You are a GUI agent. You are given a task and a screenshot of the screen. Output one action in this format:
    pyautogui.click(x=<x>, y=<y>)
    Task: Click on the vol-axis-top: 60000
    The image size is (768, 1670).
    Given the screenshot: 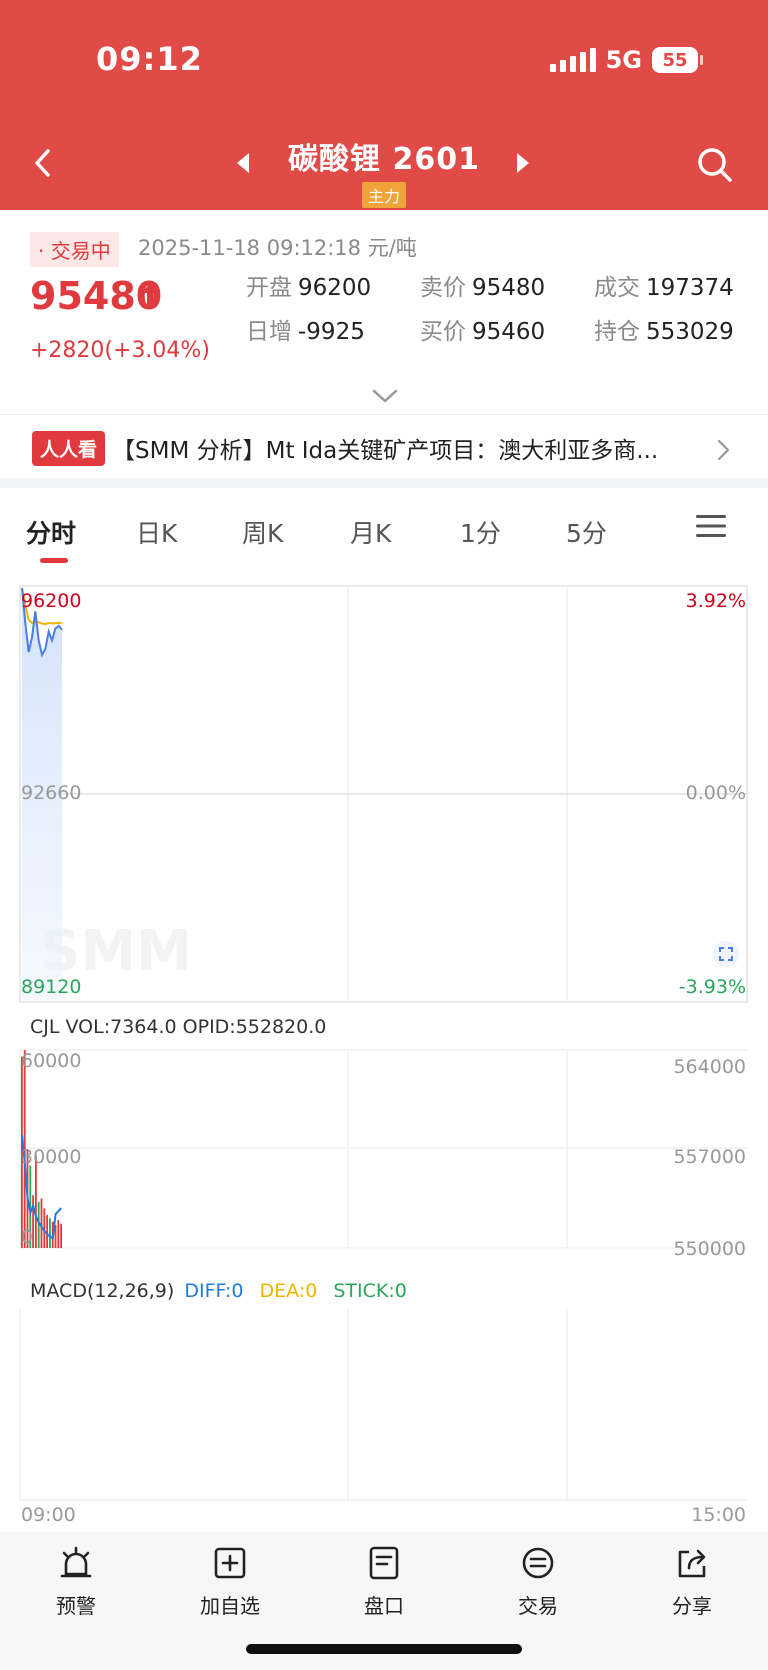 What is the action you would take?
    pyautogui.click(x=51, y=1061)
    